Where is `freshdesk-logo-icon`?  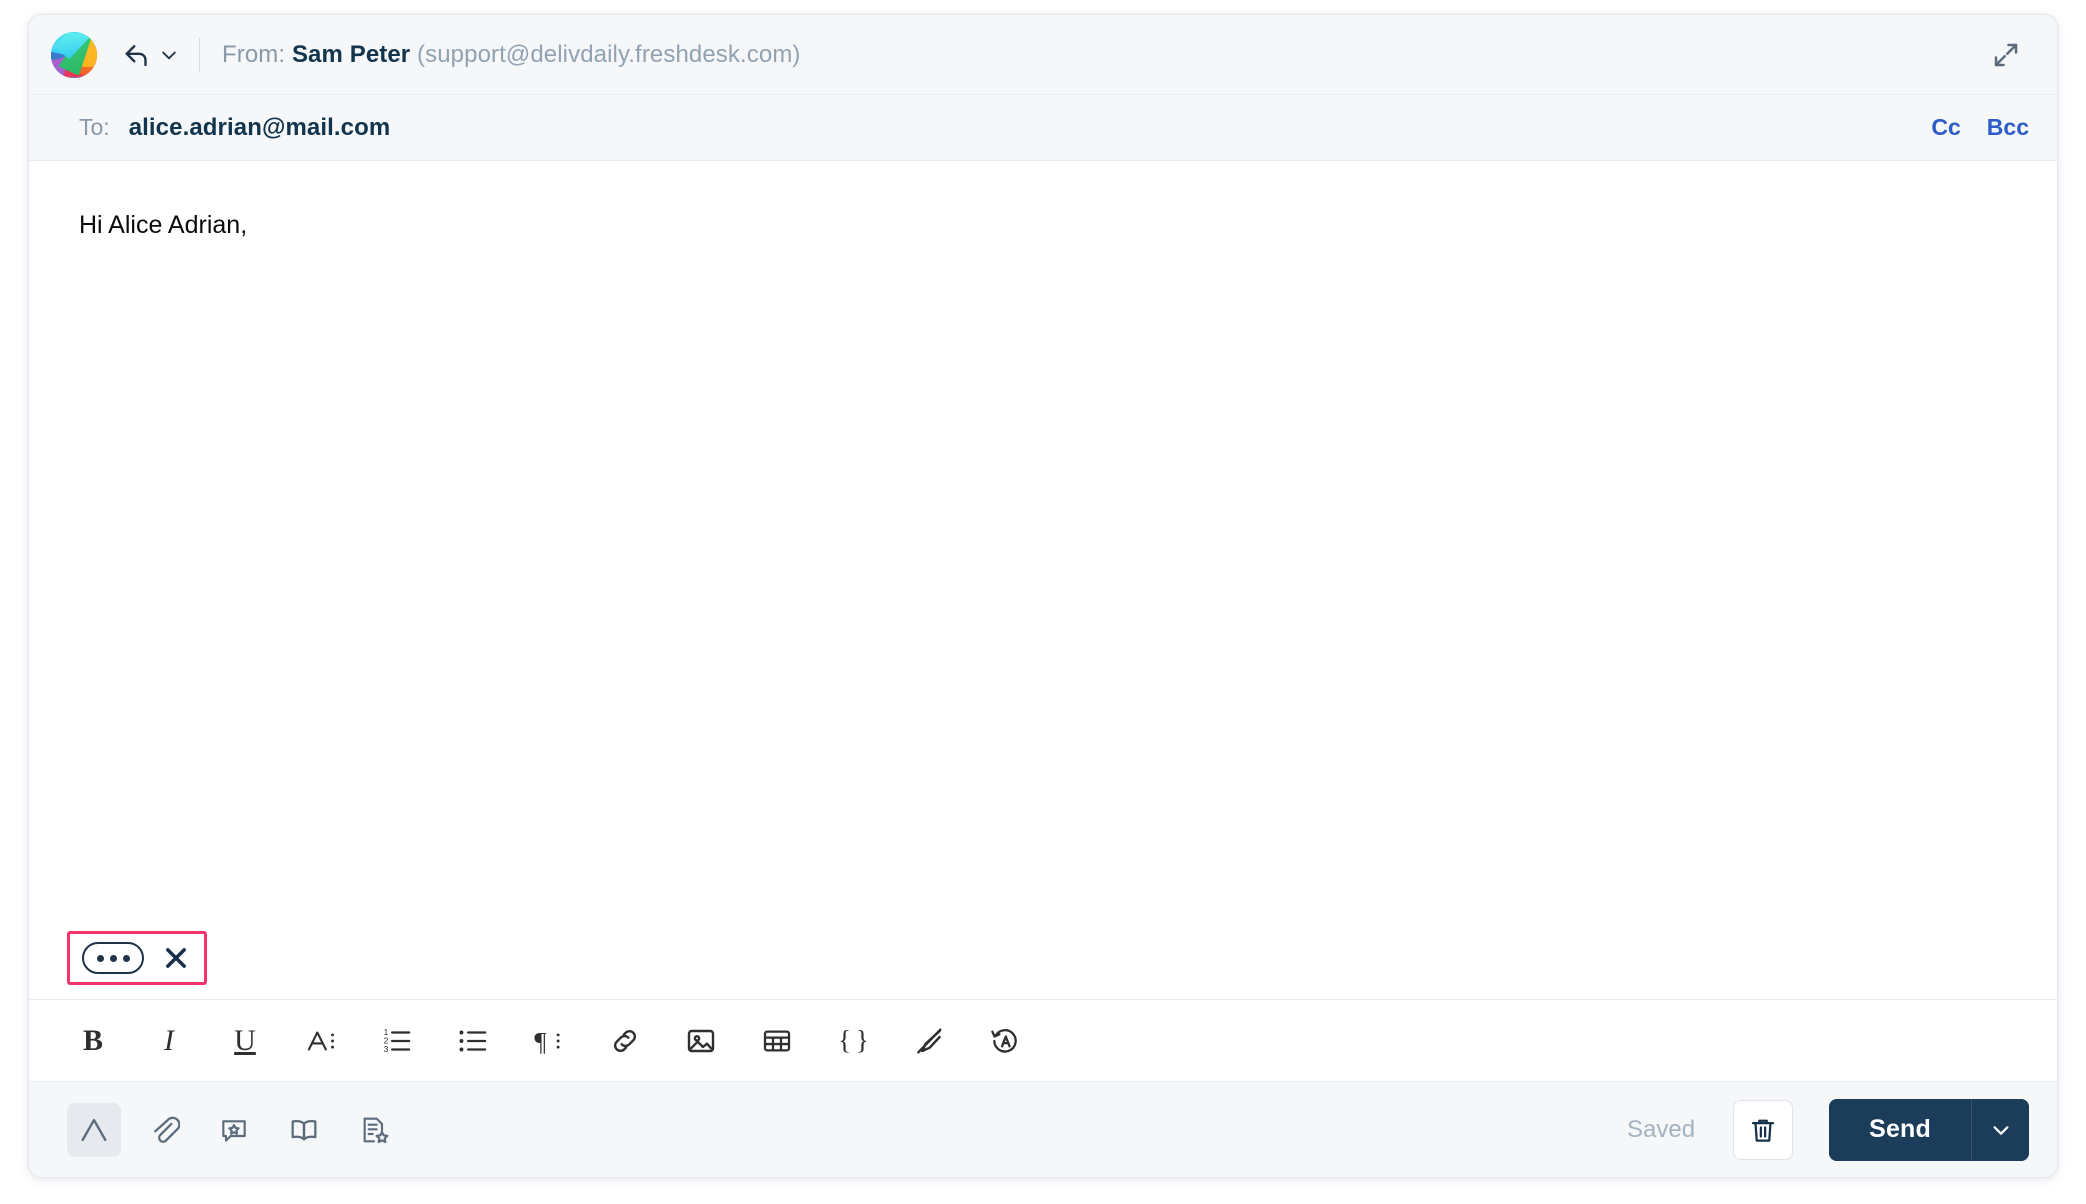
freshdesk-logo-icon is located at coordinates (74, 54).